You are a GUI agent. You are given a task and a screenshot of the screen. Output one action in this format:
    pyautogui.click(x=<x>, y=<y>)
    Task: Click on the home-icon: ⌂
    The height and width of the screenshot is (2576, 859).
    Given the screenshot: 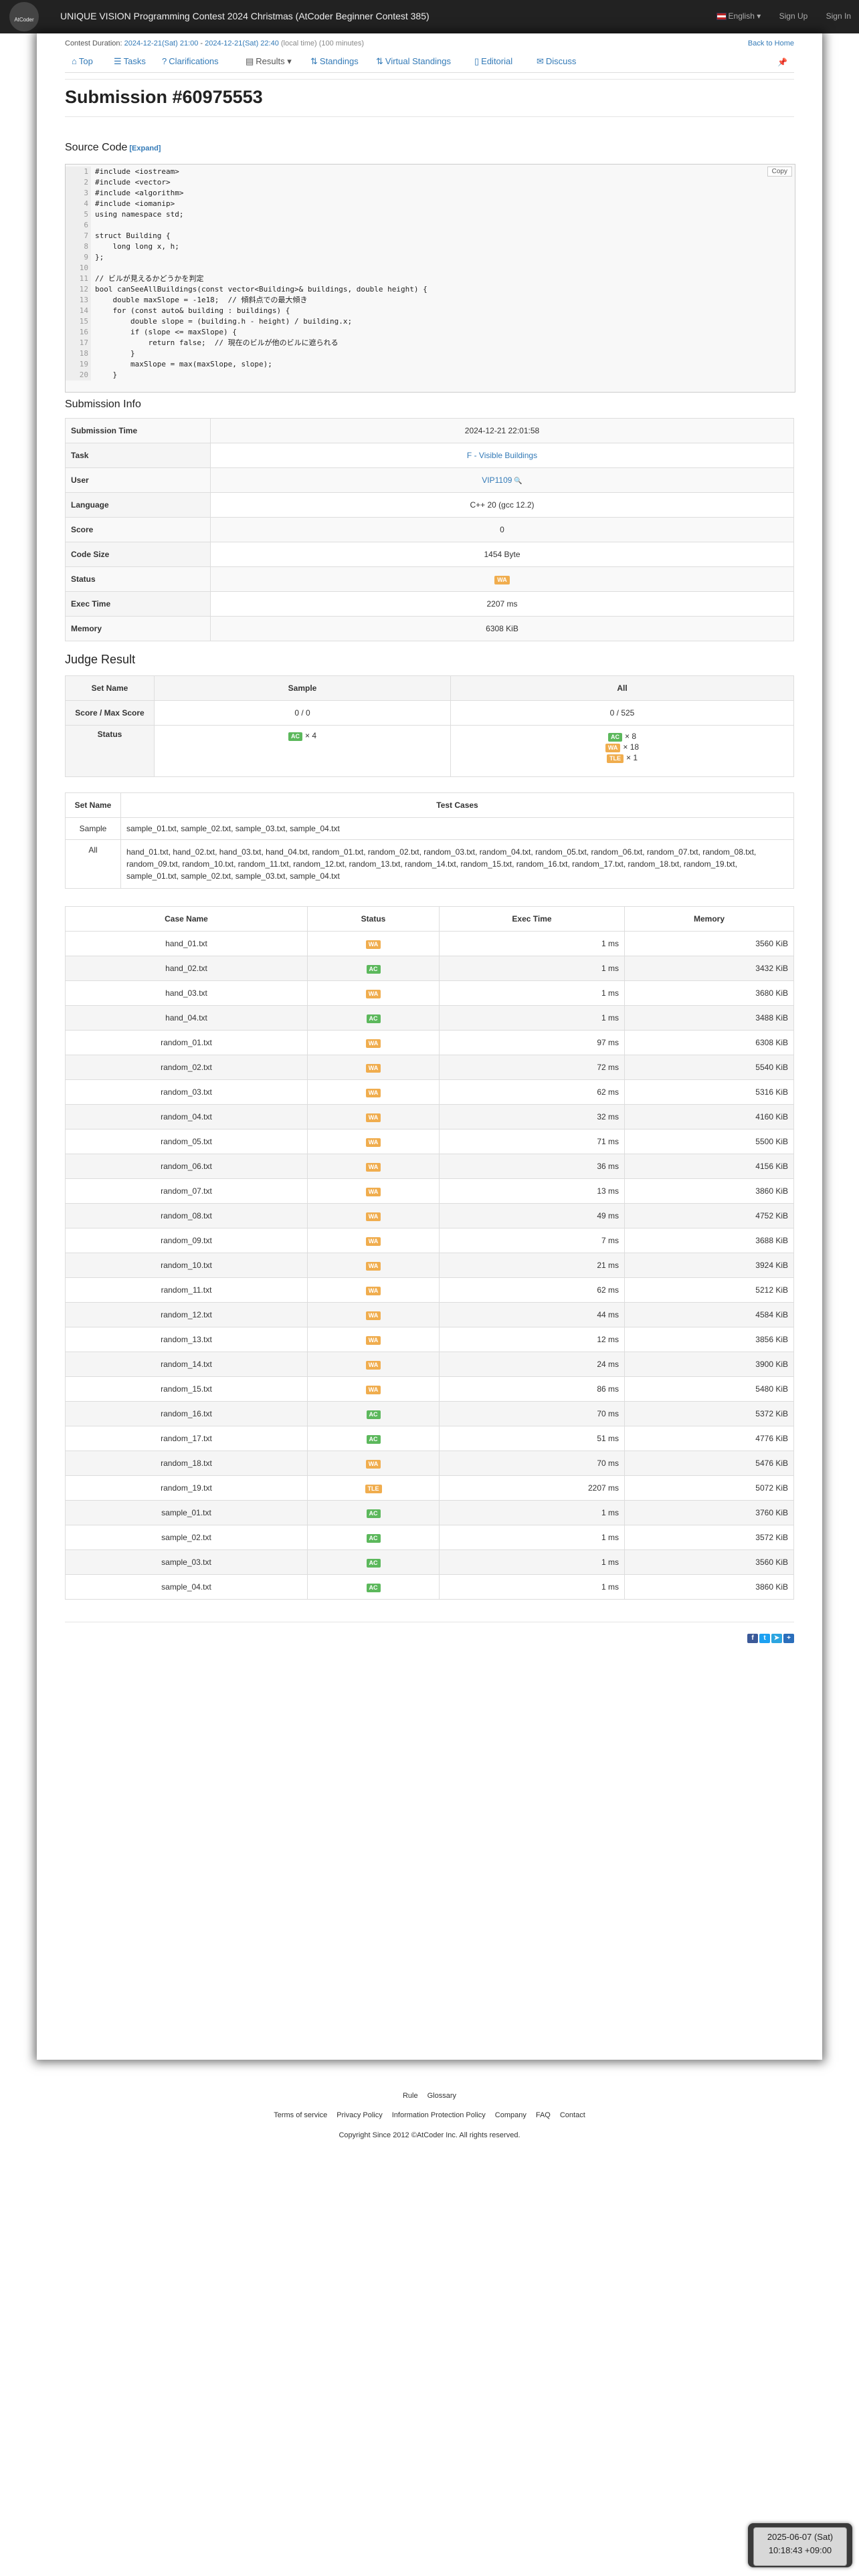 What is the action you would take?
    pyautogui.click(x=74, y=61)
    